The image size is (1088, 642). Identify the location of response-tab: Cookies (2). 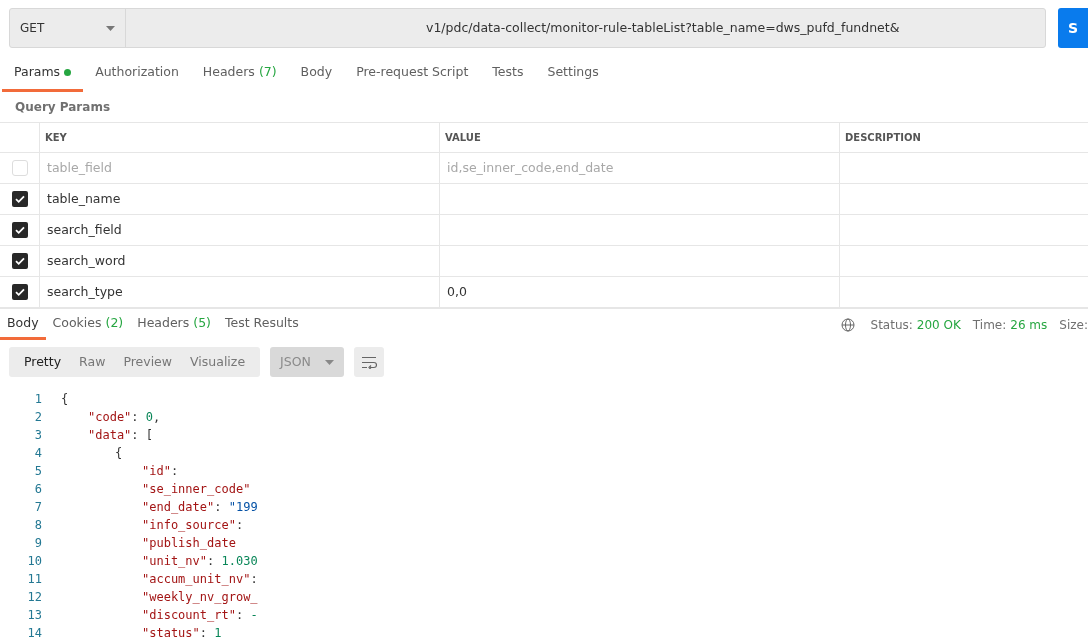
(88, 325).